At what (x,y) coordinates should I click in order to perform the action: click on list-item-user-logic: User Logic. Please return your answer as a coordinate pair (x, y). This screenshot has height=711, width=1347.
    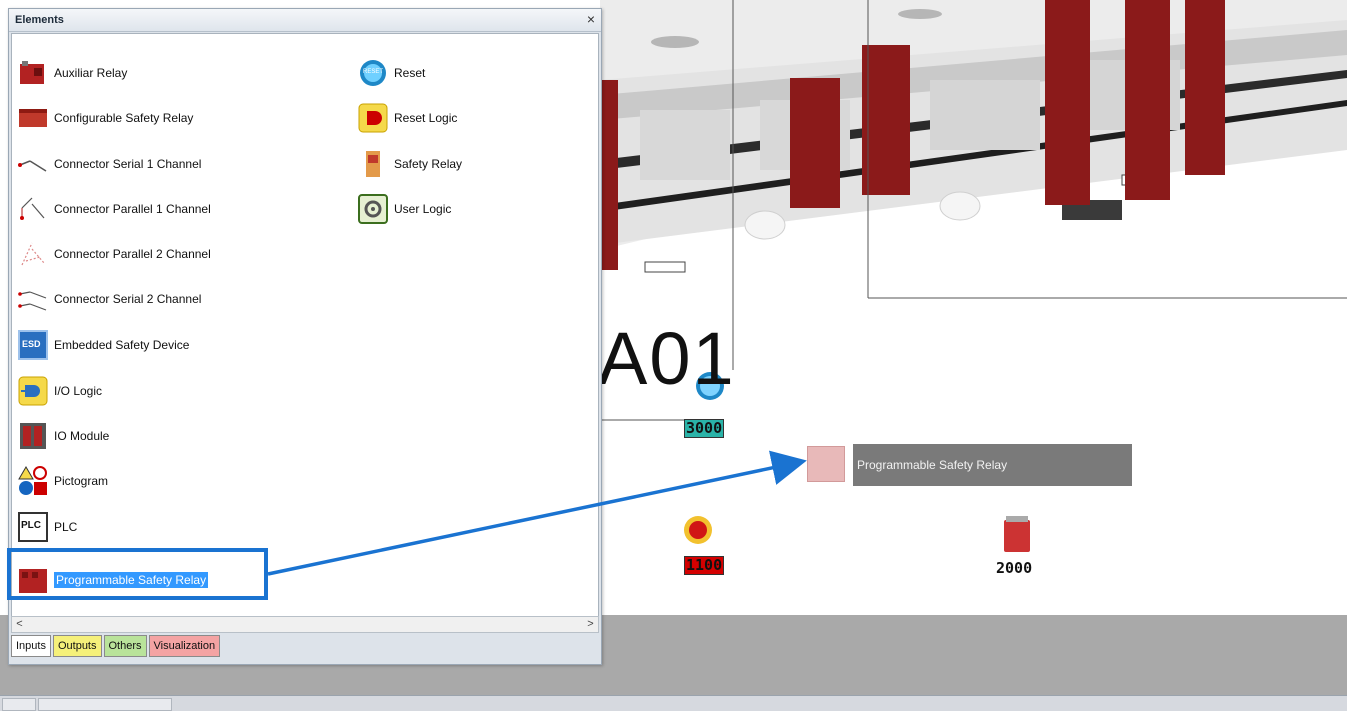
    Looking at the image, I should click on (404, 209).